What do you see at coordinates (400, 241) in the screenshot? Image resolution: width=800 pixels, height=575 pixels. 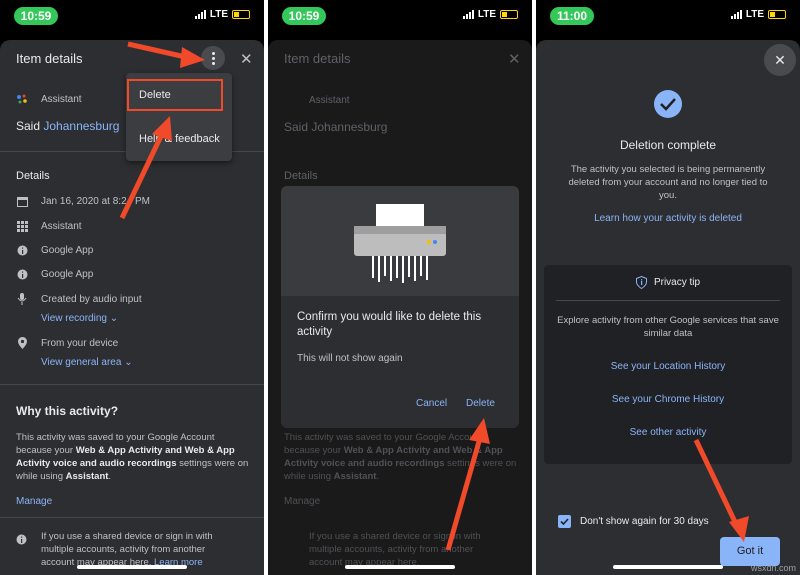 I see `shredder-illustration` at bounding box center [400, 241].